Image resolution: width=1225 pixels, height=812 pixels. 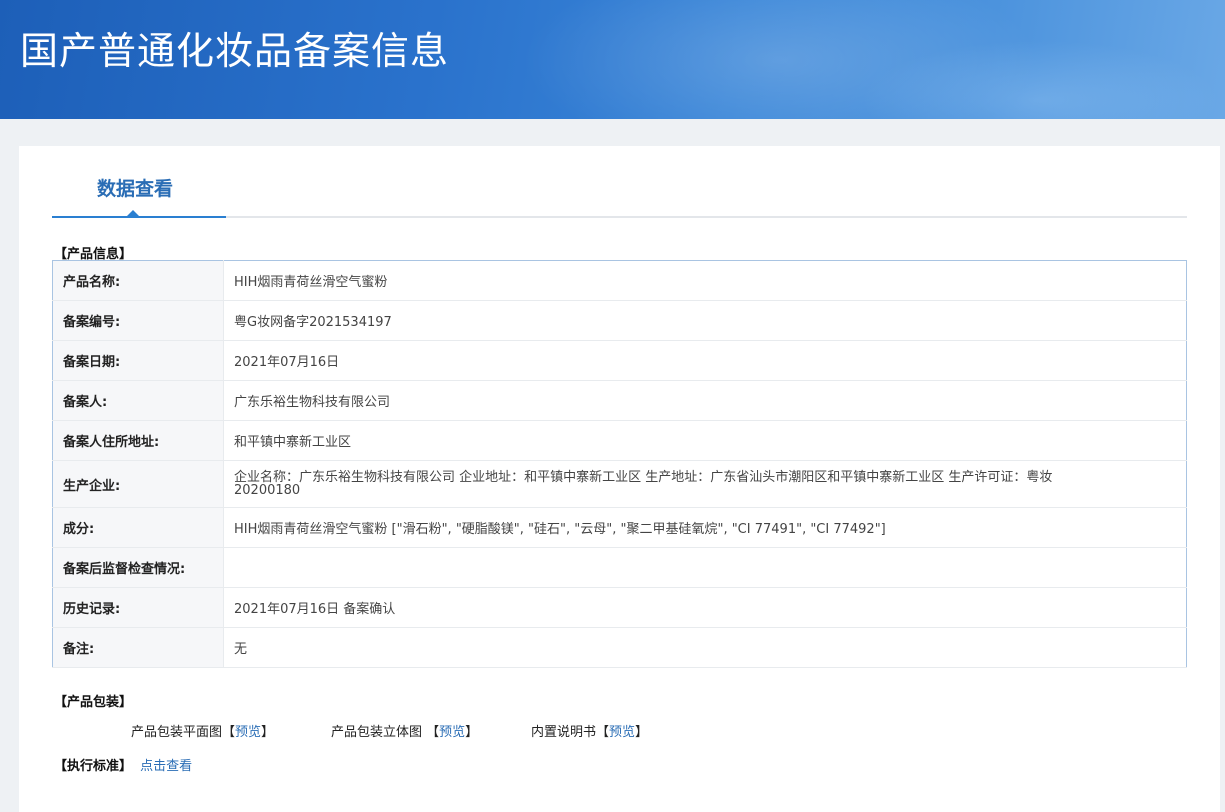 I want to click on table-row: 备案人住所地址: 和平镇中寨新工业区, so click(x=619, y=440).